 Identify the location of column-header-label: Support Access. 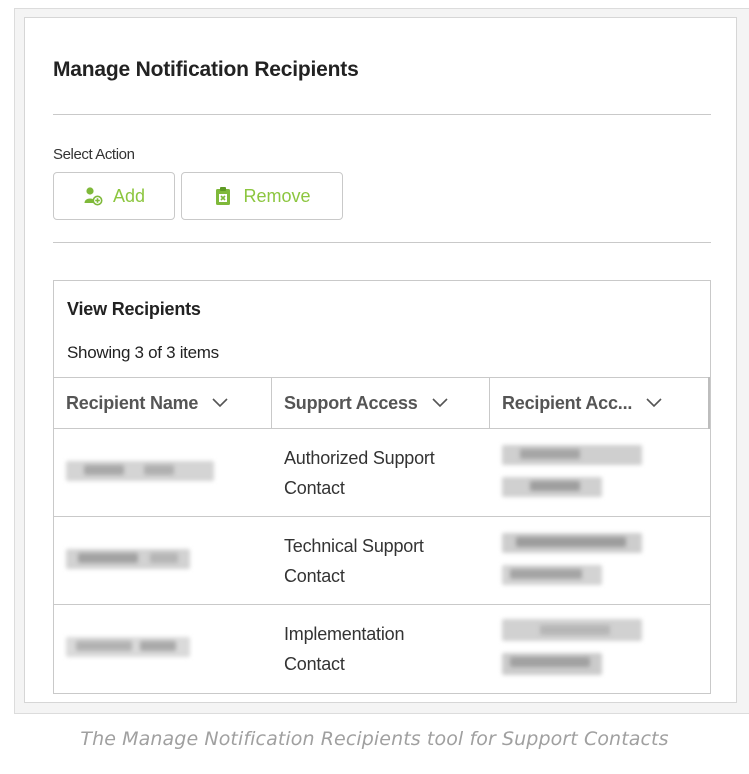
(351, 402).